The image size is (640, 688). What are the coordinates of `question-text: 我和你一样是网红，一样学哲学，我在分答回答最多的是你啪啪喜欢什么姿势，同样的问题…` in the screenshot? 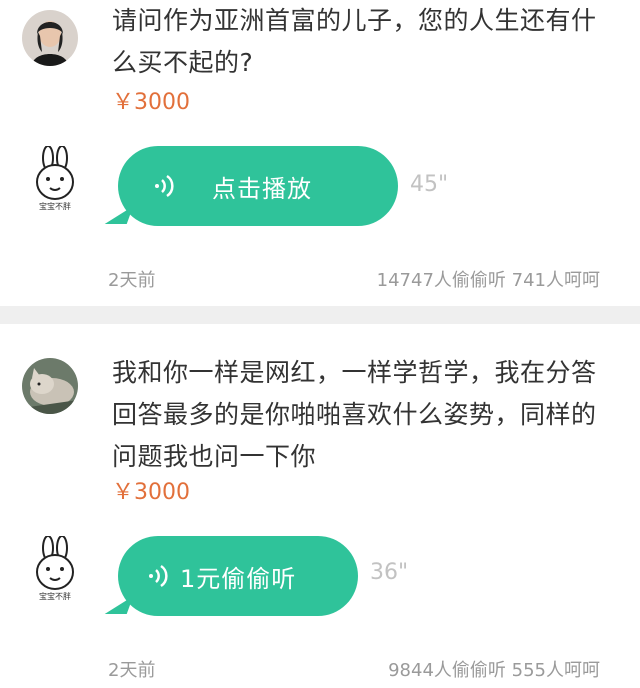 It's located at (354, 414).